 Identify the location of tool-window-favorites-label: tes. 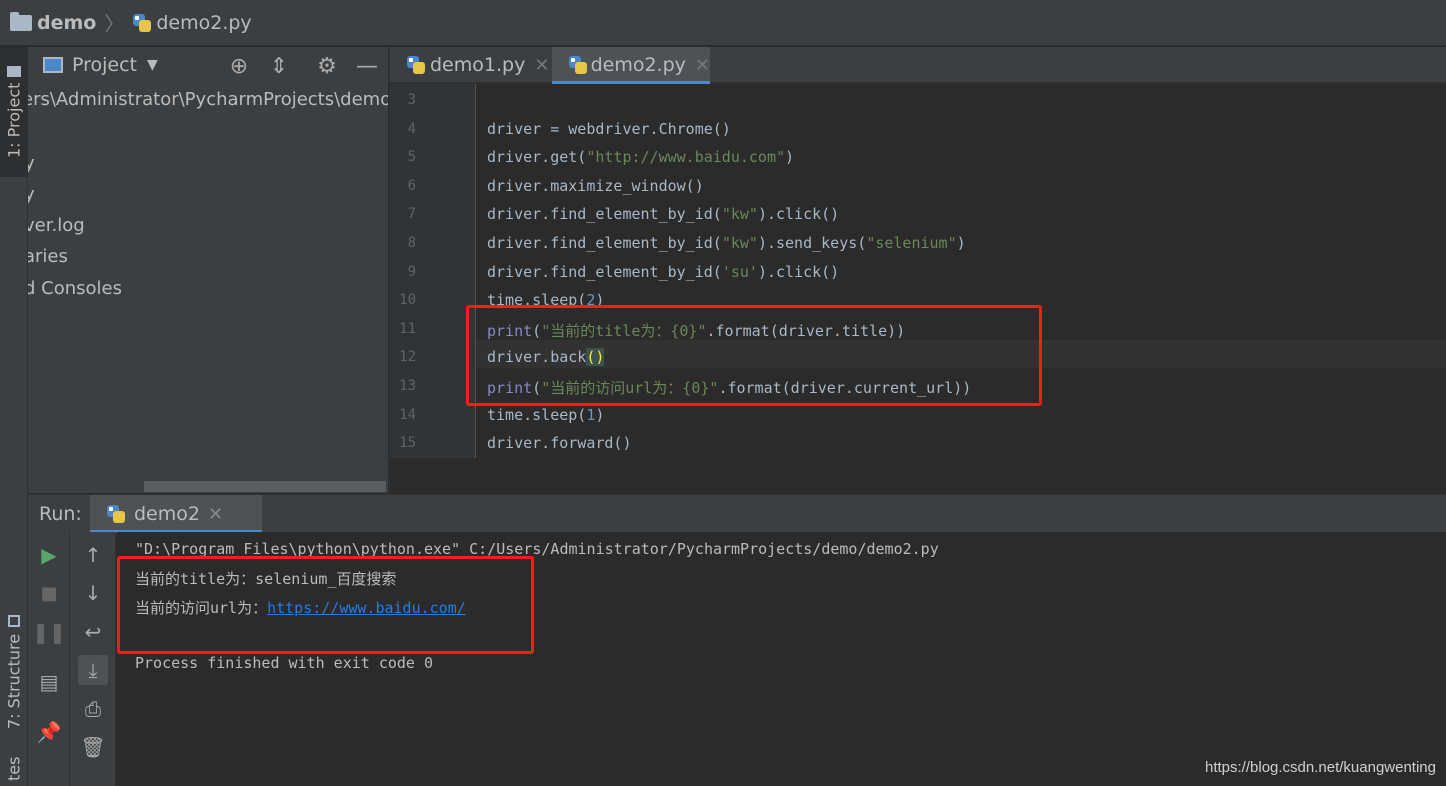
(14, 769).